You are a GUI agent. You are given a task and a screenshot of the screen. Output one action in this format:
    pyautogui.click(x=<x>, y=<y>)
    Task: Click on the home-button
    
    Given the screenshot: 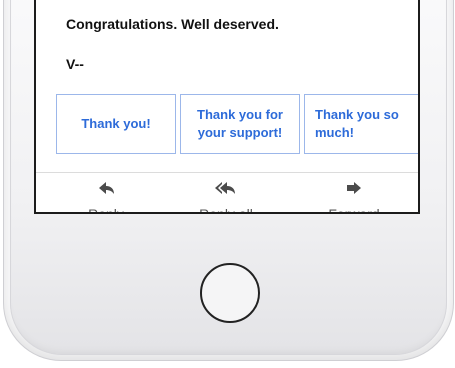 What is the action you would take?
    pyautogui.click(x=230, y=293)
    